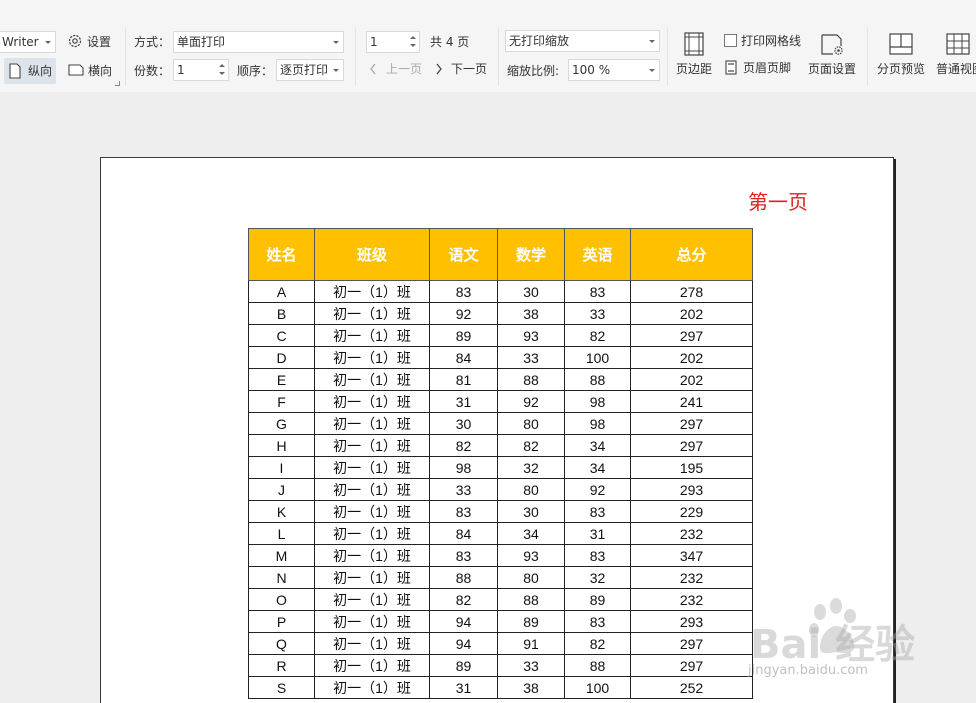 The image size is (976, 703). Describe the element at coordinates (500, 665) in the screenshot. I see `table-row: R 初一（1）班 89 33 88 297` at that location.